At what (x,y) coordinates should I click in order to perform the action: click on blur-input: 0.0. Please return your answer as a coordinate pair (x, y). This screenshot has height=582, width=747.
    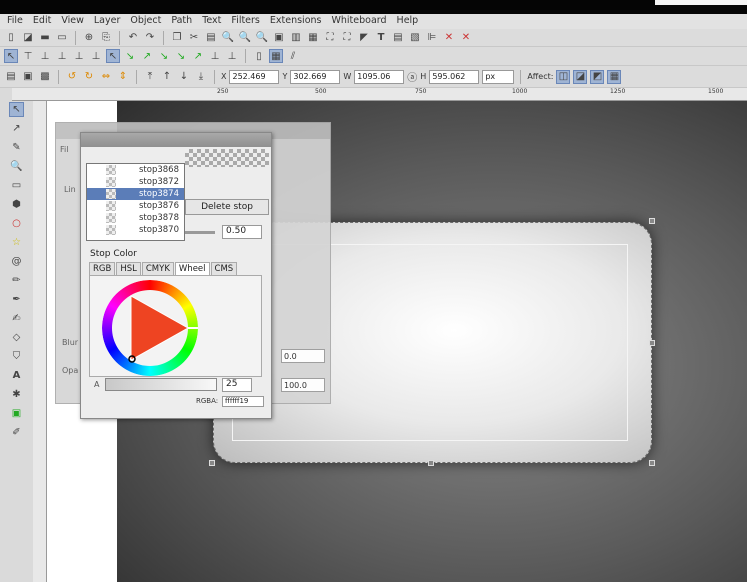
    Looking at the image, I should click on (303, 356).